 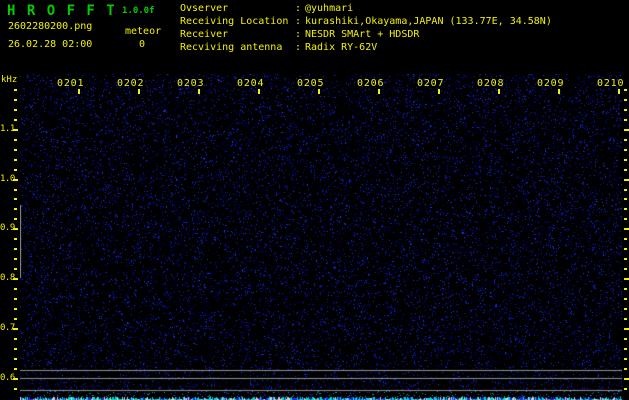 I want to click on time-tick-label: 0205, so click(x=311, y=83).